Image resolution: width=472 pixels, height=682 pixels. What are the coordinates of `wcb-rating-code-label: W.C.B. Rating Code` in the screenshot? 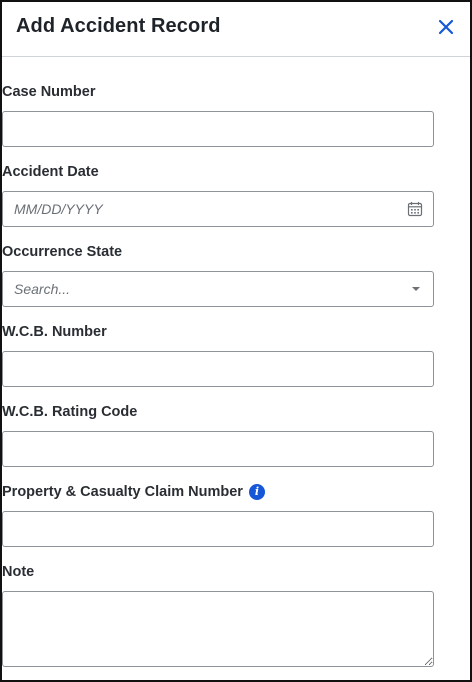 It's located at (69, 412).